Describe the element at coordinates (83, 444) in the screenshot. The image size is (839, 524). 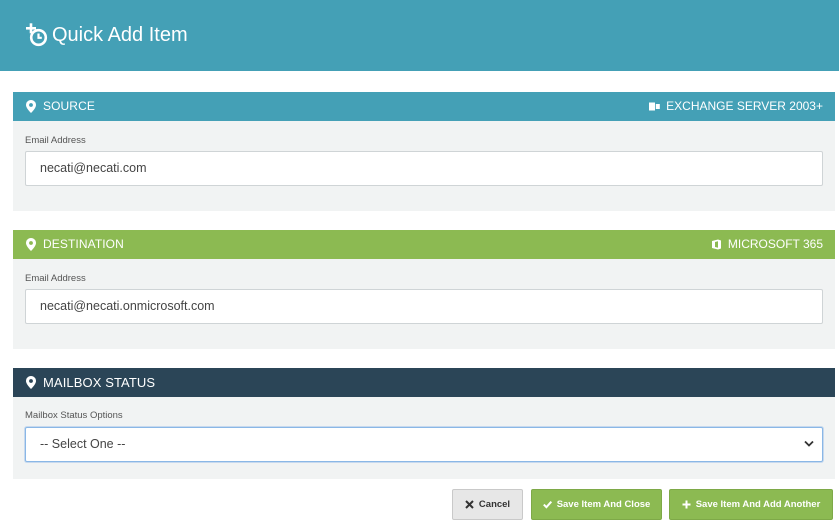
I see `mailbox-status-selected: -- Select One --` at that location.